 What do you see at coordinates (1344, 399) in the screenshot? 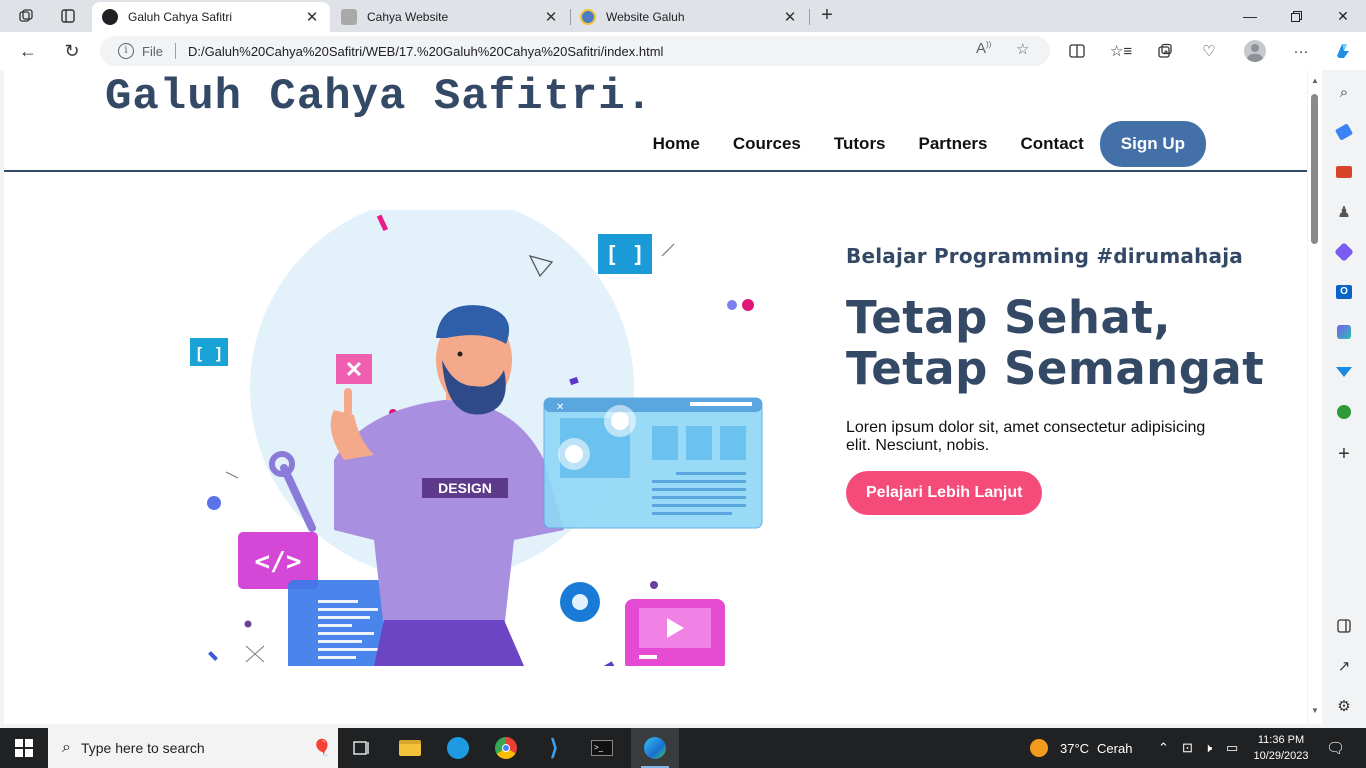
I see `edge-sidebar: ⌕ ♟ O + ↗ ⚙` at bounding box center [1344, 399].